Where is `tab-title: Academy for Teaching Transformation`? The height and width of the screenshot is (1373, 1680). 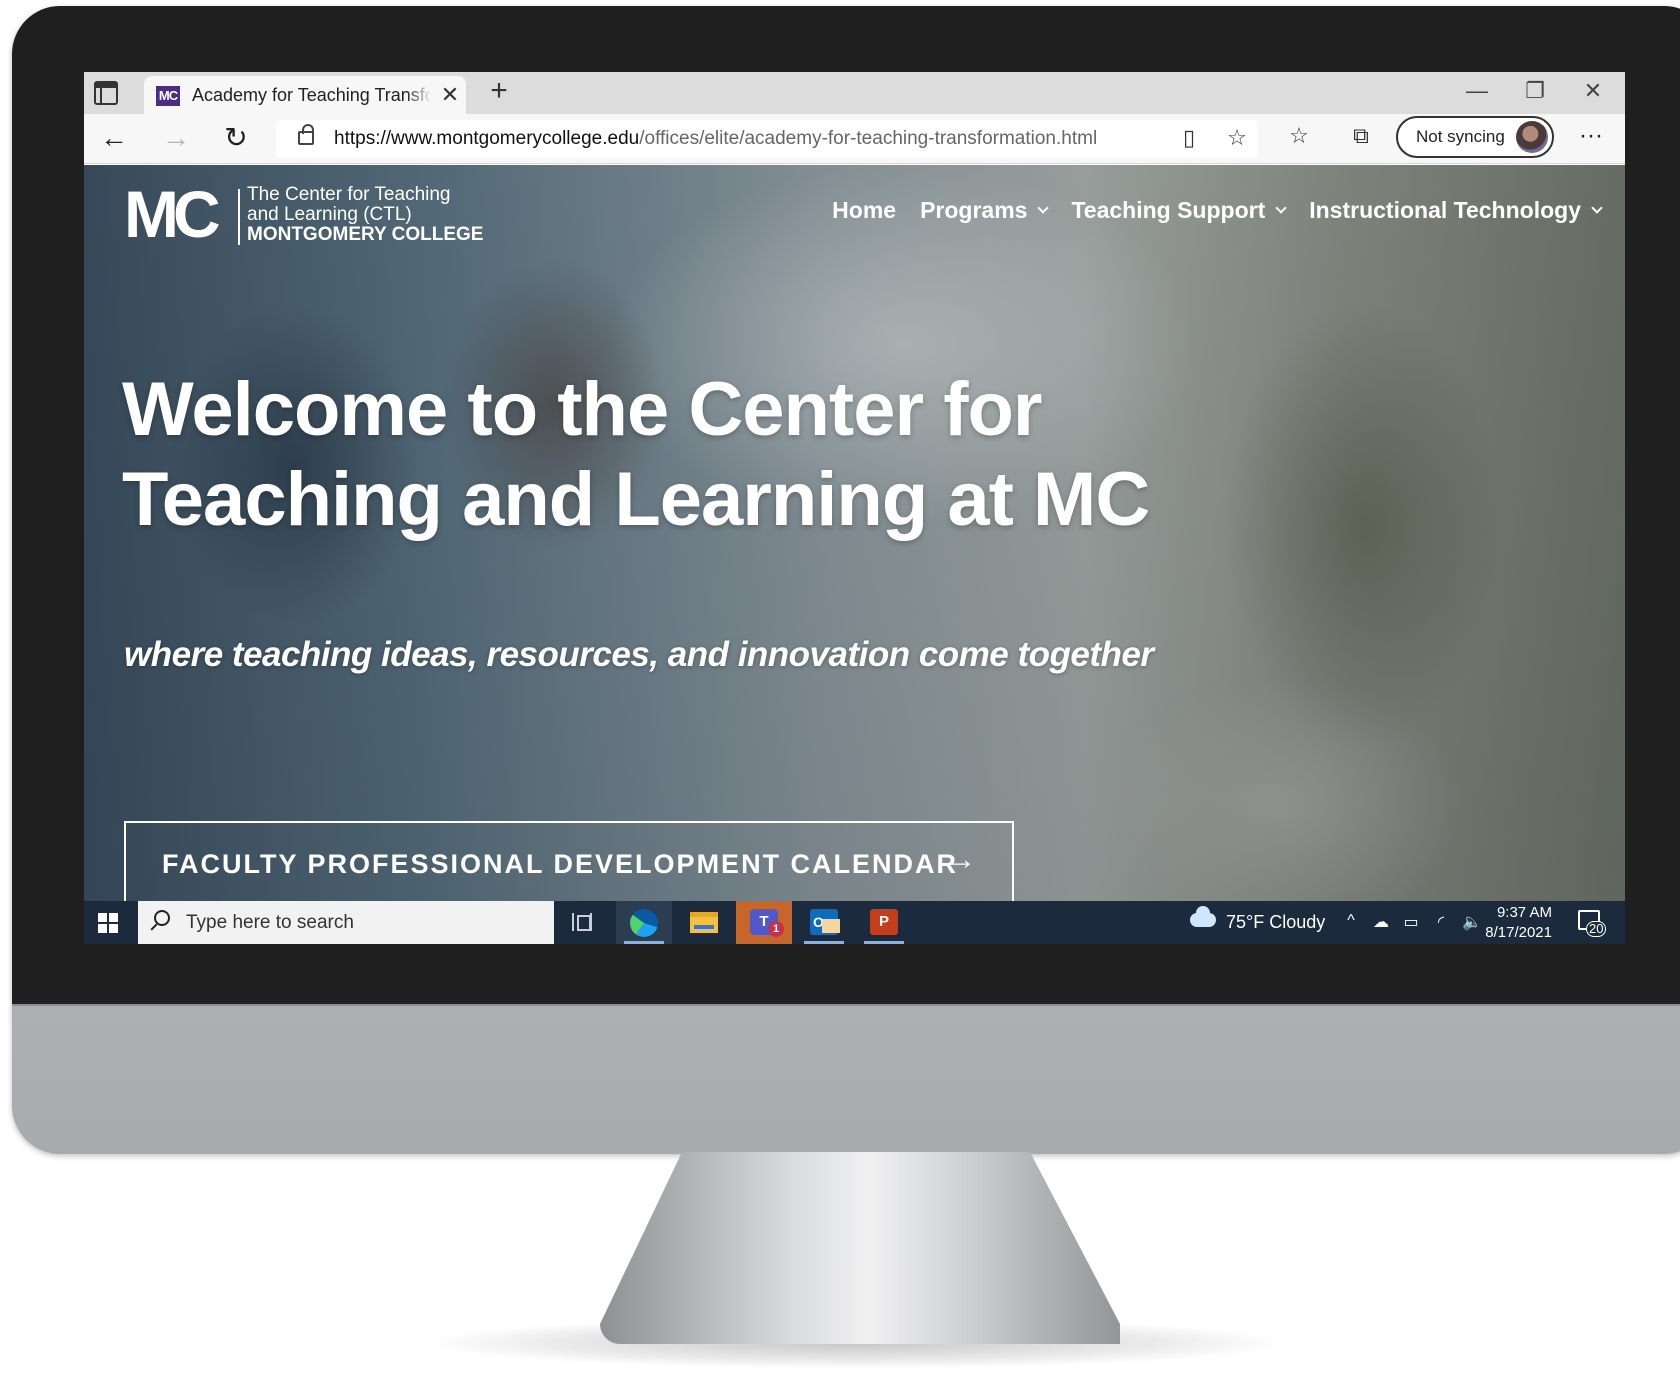
tab-title: Academy for Teaching Transformation is located at coordinates (311, 95).